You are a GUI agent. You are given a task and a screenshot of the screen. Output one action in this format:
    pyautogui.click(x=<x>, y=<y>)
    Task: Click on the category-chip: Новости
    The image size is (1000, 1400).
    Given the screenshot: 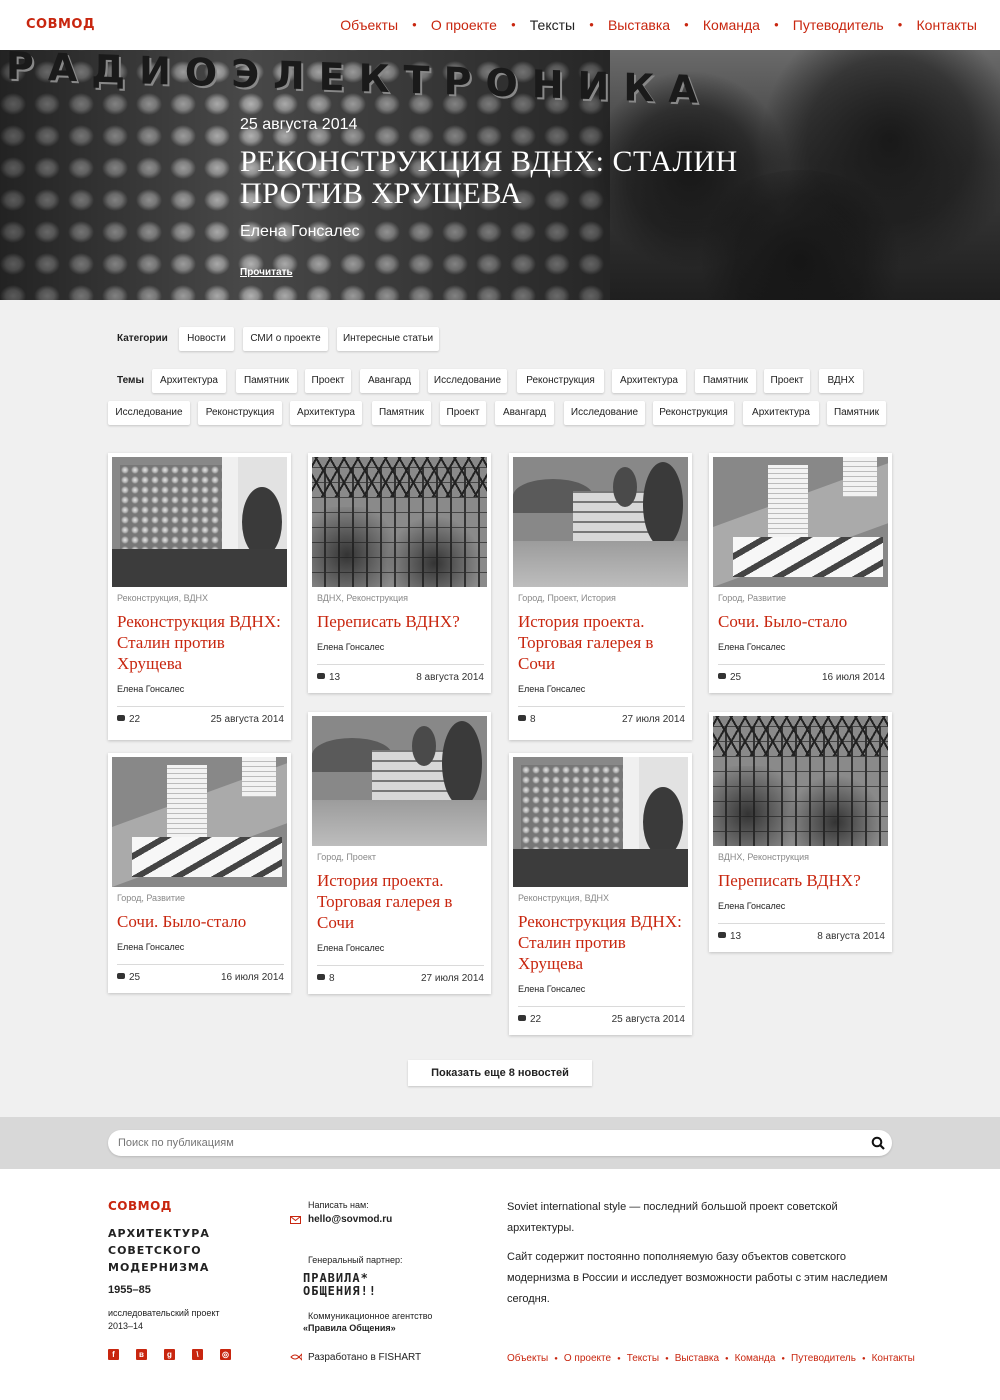 What is the action you would take?
    pyautogui.click(x=206, y=339)
    